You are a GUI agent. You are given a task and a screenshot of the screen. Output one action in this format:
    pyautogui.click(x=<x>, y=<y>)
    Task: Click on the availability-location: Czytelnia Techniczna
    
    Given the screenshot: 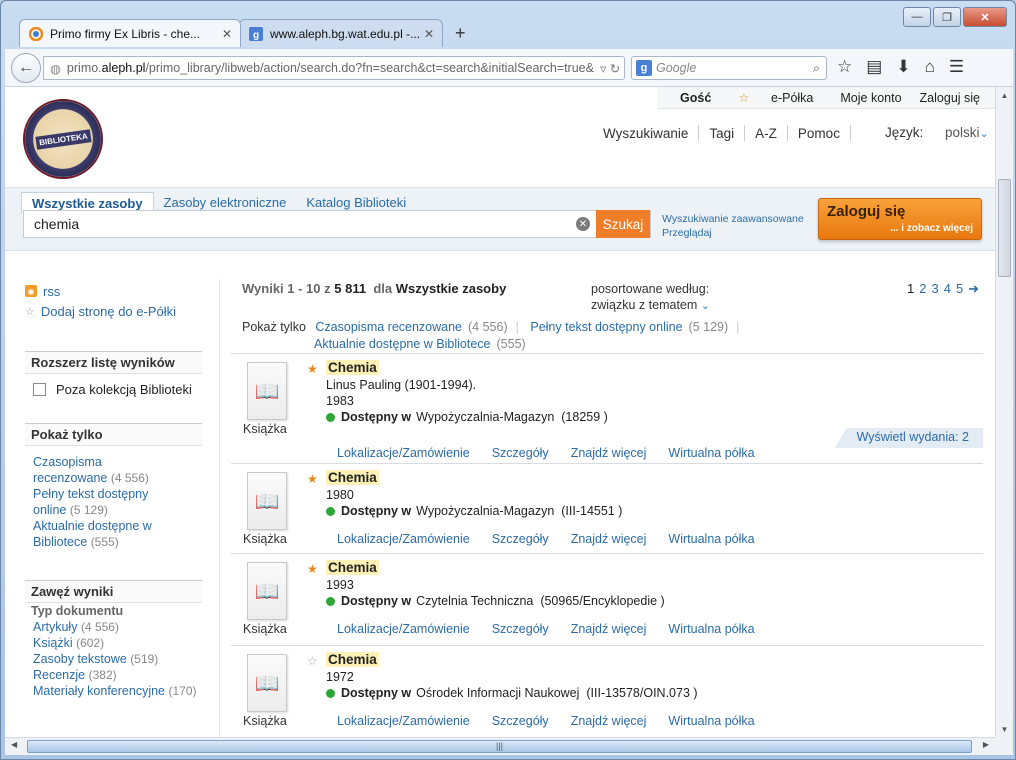 What is the action you would take?
    pyautogui.click(x=474, y=601)
    